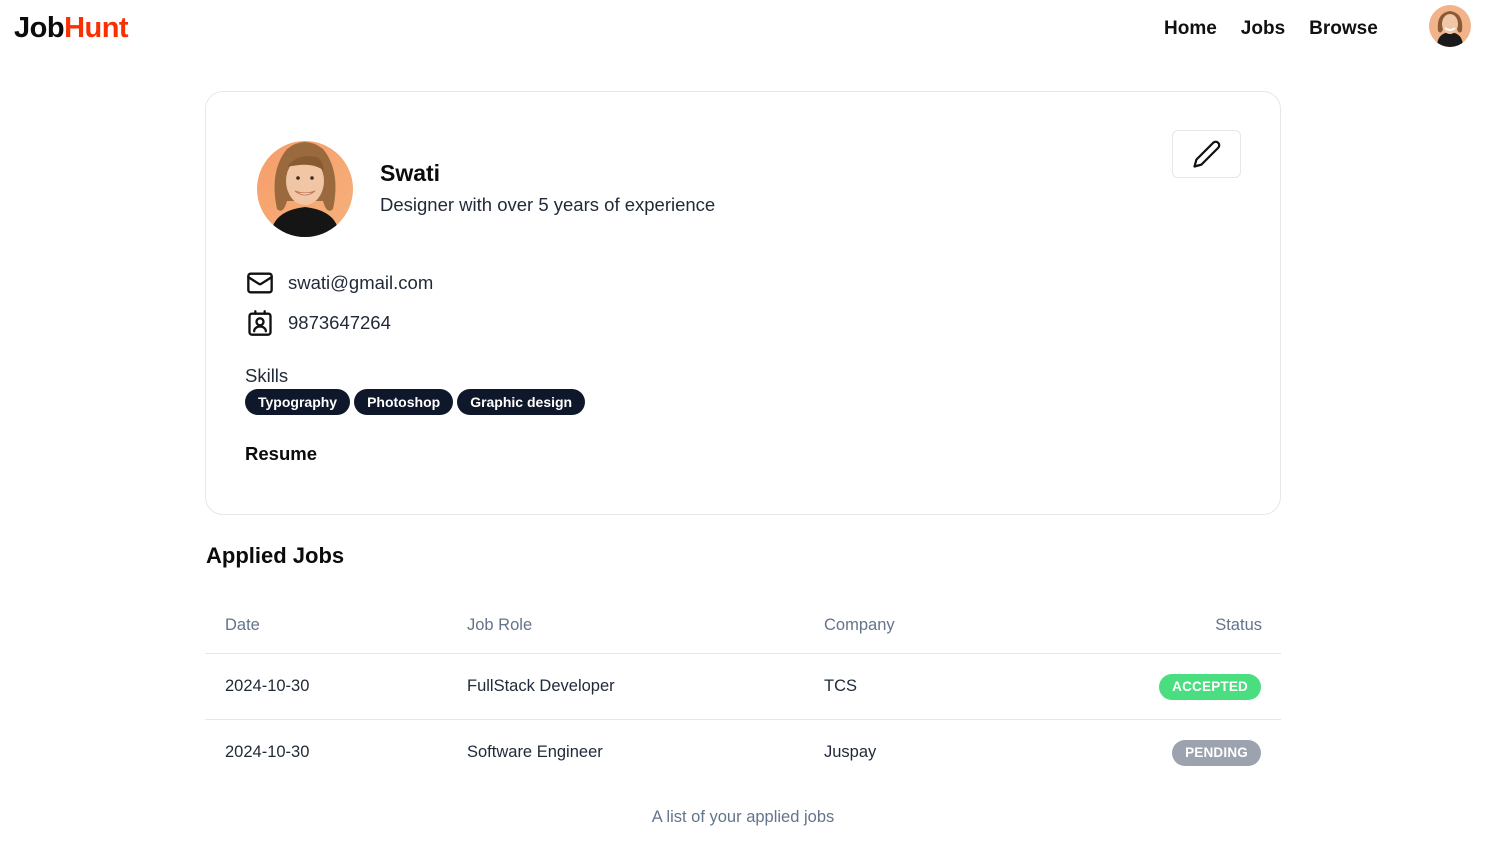 The image size is (1504, 847). I want to click on profile-avatar, so click(305, 184).